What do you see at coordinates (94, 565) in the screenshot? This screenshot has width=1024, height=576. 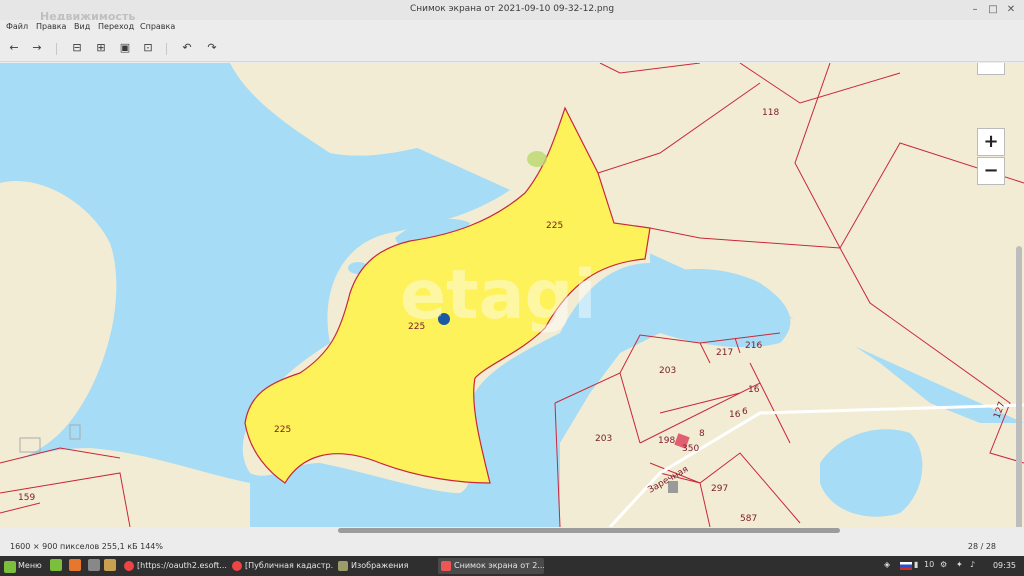 I see `terminal-icon` at bounding box center [94, 565].